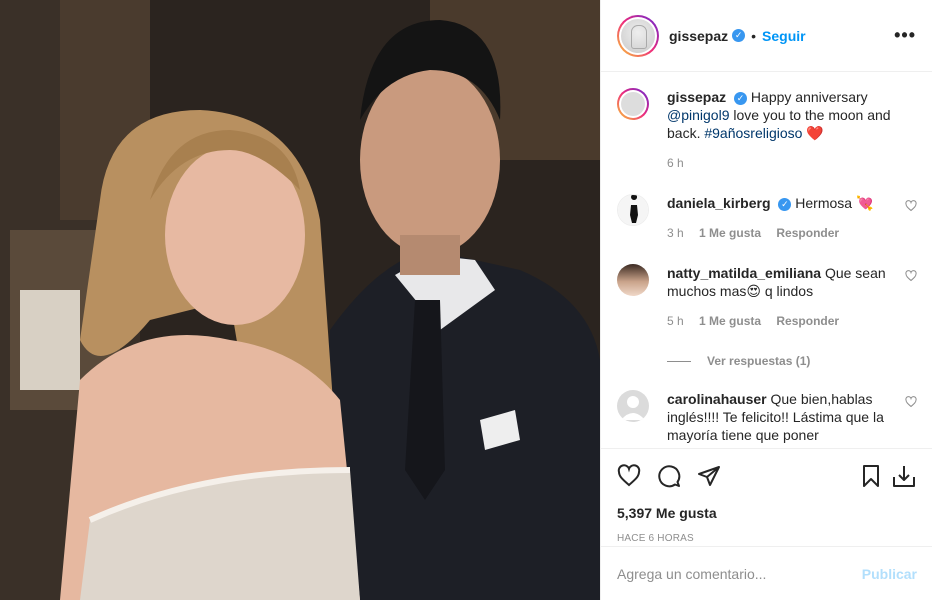  I want to click on follow-button: Seguir, so click(784, 36).